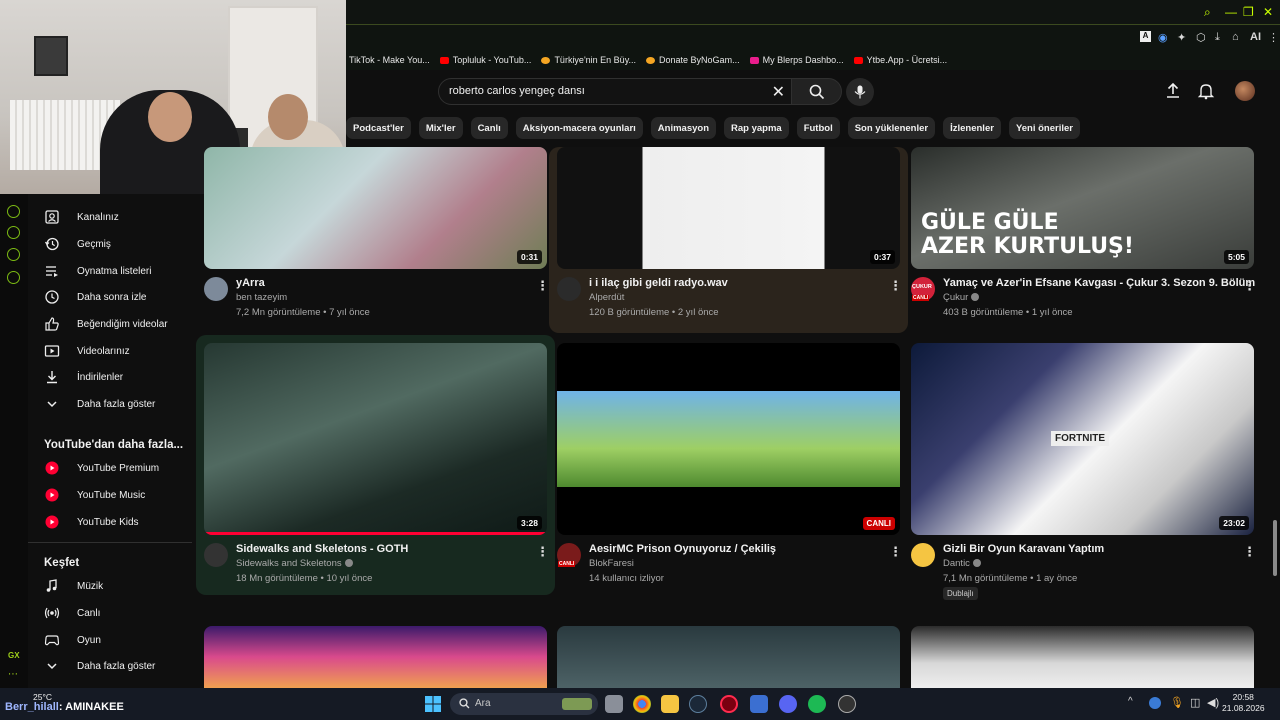 This screenshot has height=720, width=1280. Describe the element at coordinates (961, 297) in the screenshot. I see `channel-name: Çukur` at that location.